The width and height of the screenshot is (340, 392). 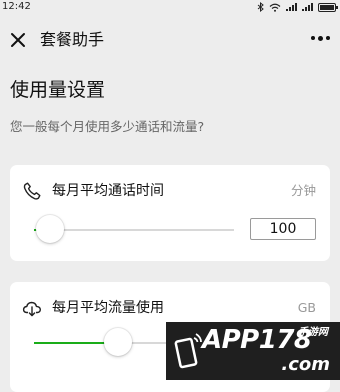 What do you see at coordinates (320, 38) in the screenshot?
I see `more-icon` at bounding box center [320, 38].